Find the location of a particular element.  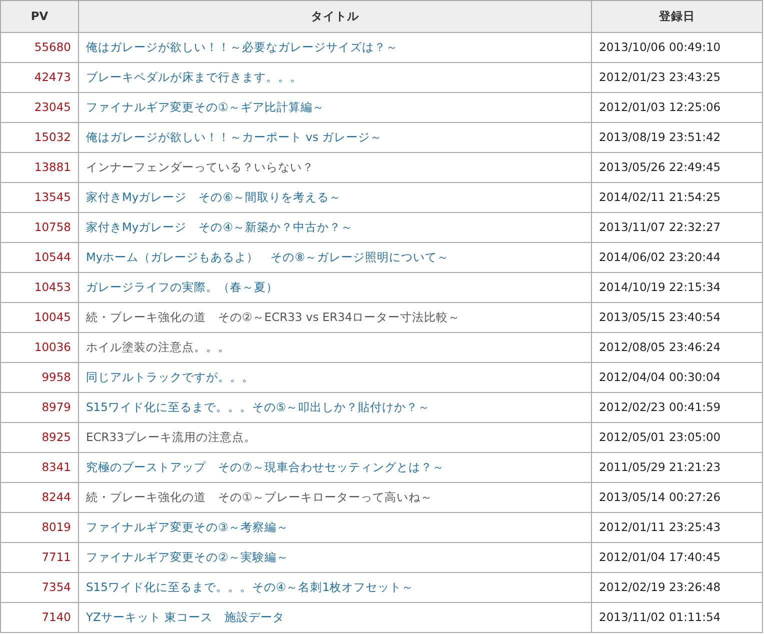

pv-count-cell: 8019 is located at coordinates (39, 527).